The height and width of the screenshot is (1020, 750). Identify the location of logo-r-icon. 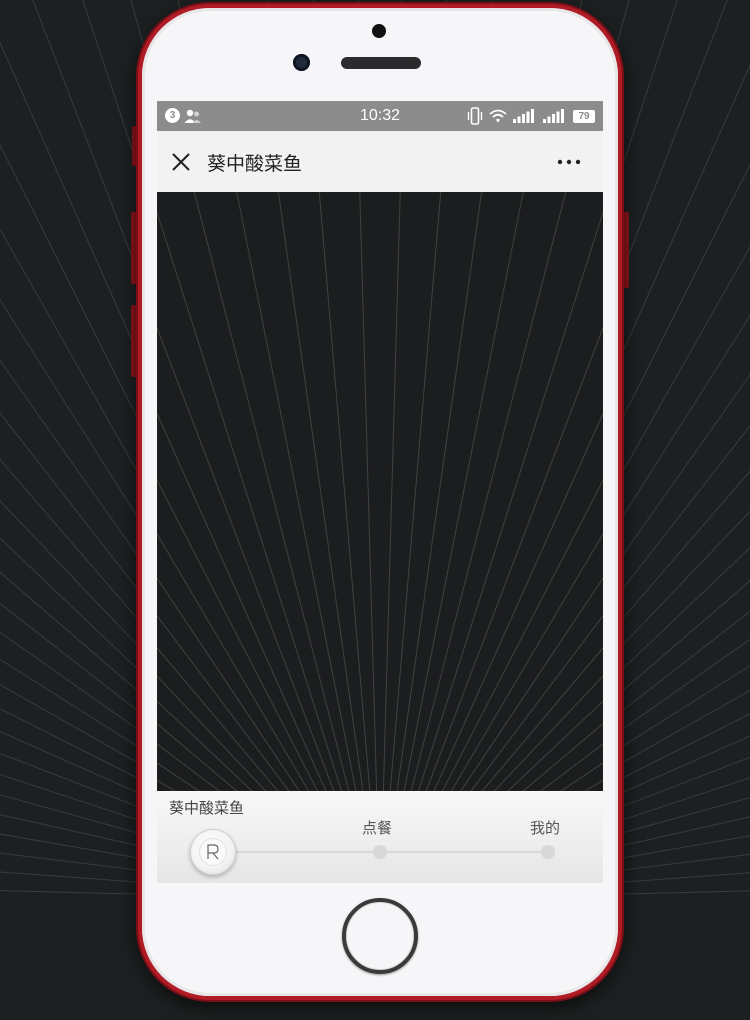
(213, 852).